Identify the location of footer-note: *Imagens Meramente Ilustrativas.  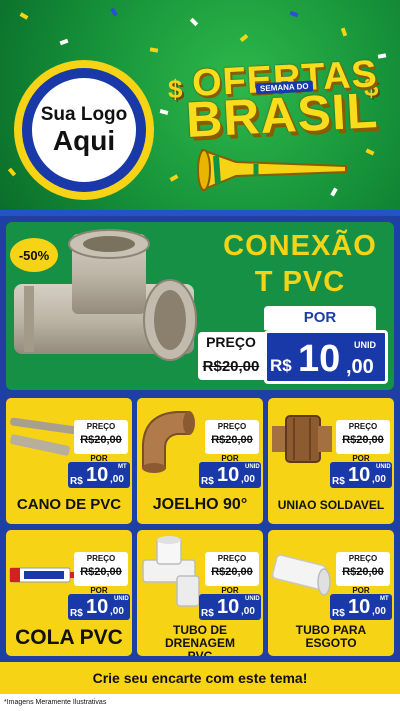
(200, 702).